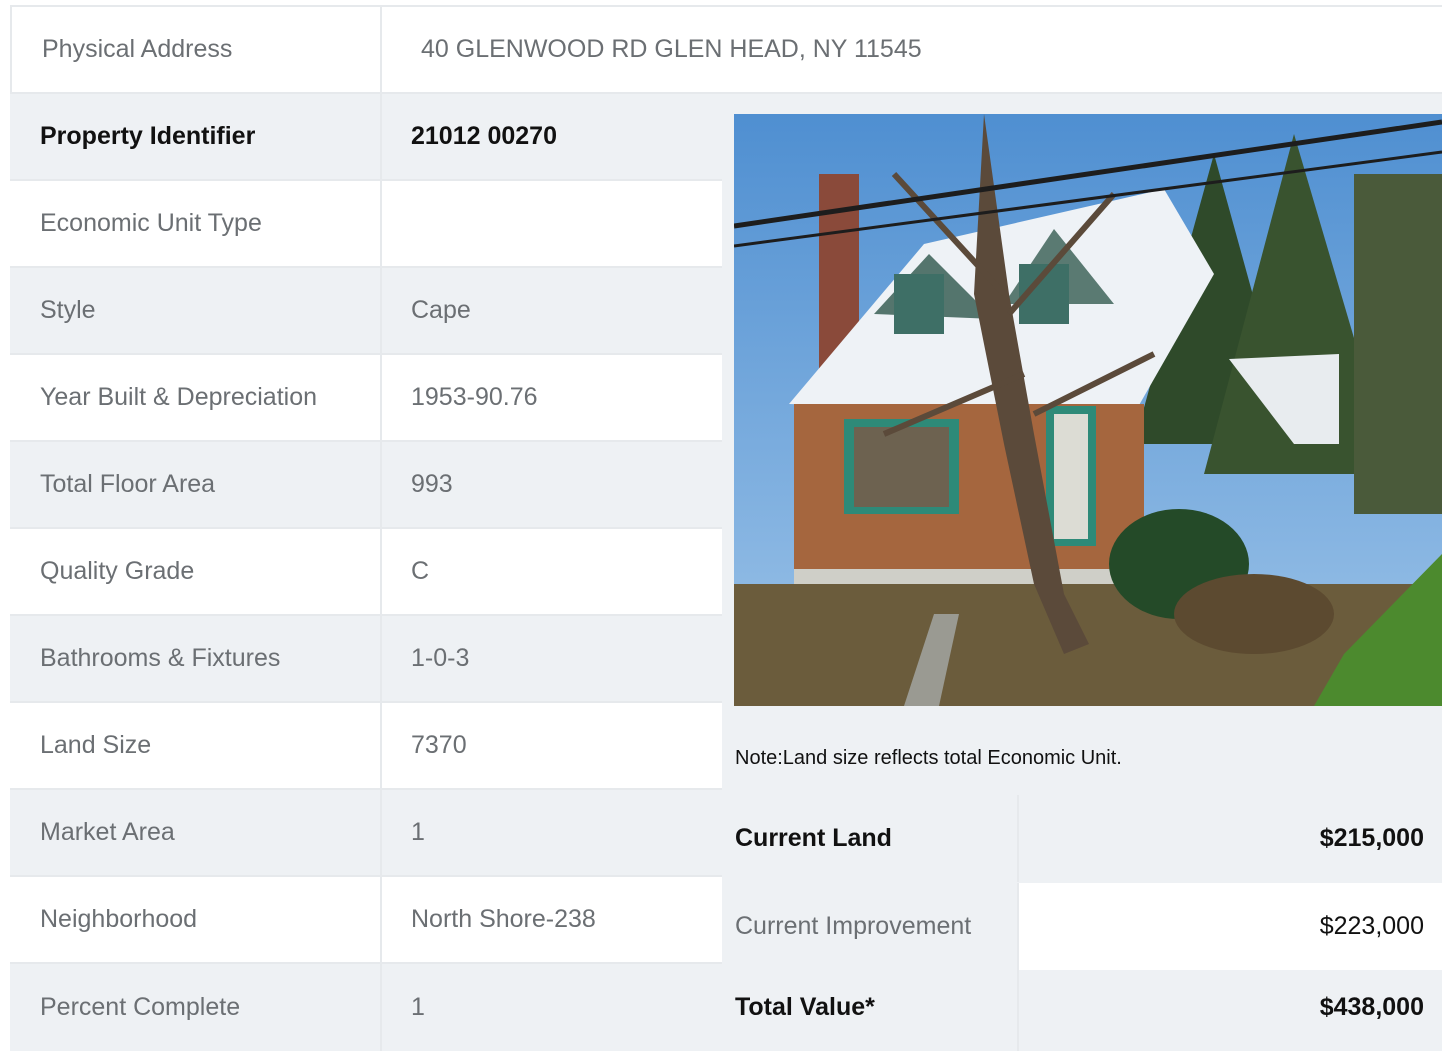 Image resolution: width=1442 pixels, height=1051 pixels. Describe the element at coordinates (552, 223) in the screenshot. I see `row-value` at that location.